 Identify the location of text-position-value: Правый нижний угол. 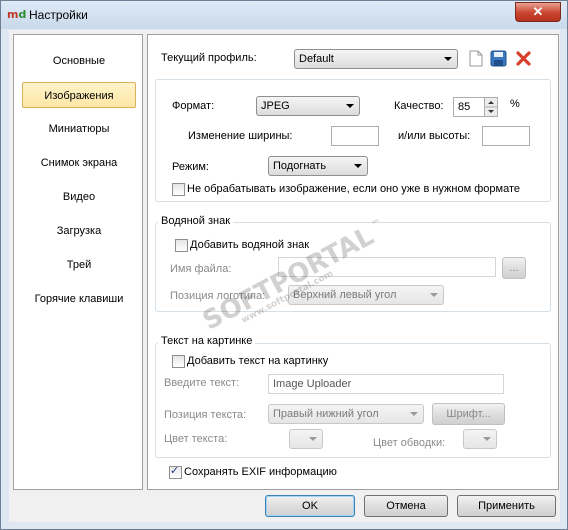
(326, 414).